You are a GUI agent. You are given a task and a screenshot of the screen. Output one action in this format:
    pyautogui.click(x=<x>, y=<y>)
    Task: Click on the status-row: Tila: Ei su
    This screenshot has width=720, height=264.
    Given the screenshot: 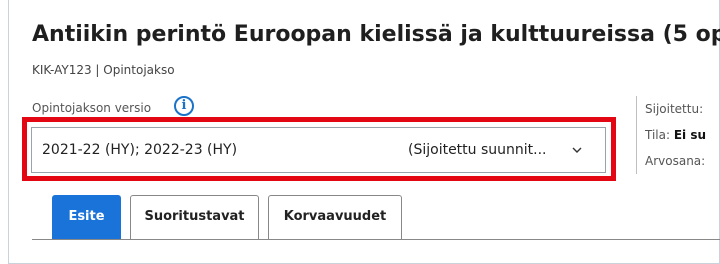 What is the action you would take?
    pyautogui.click(x=675, y=135)
    